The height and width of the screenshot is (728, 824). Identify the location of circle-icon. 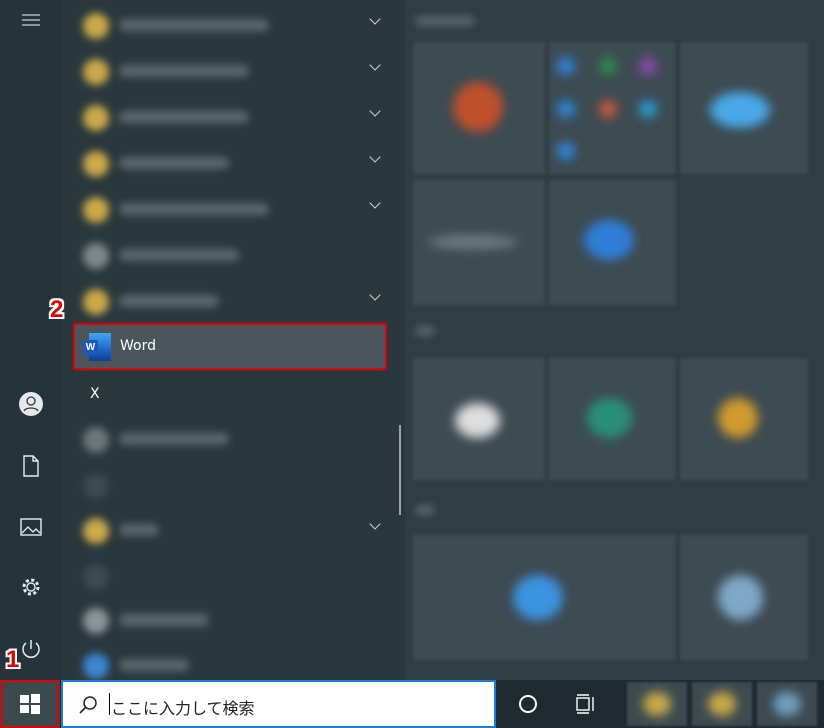
(528, 704).